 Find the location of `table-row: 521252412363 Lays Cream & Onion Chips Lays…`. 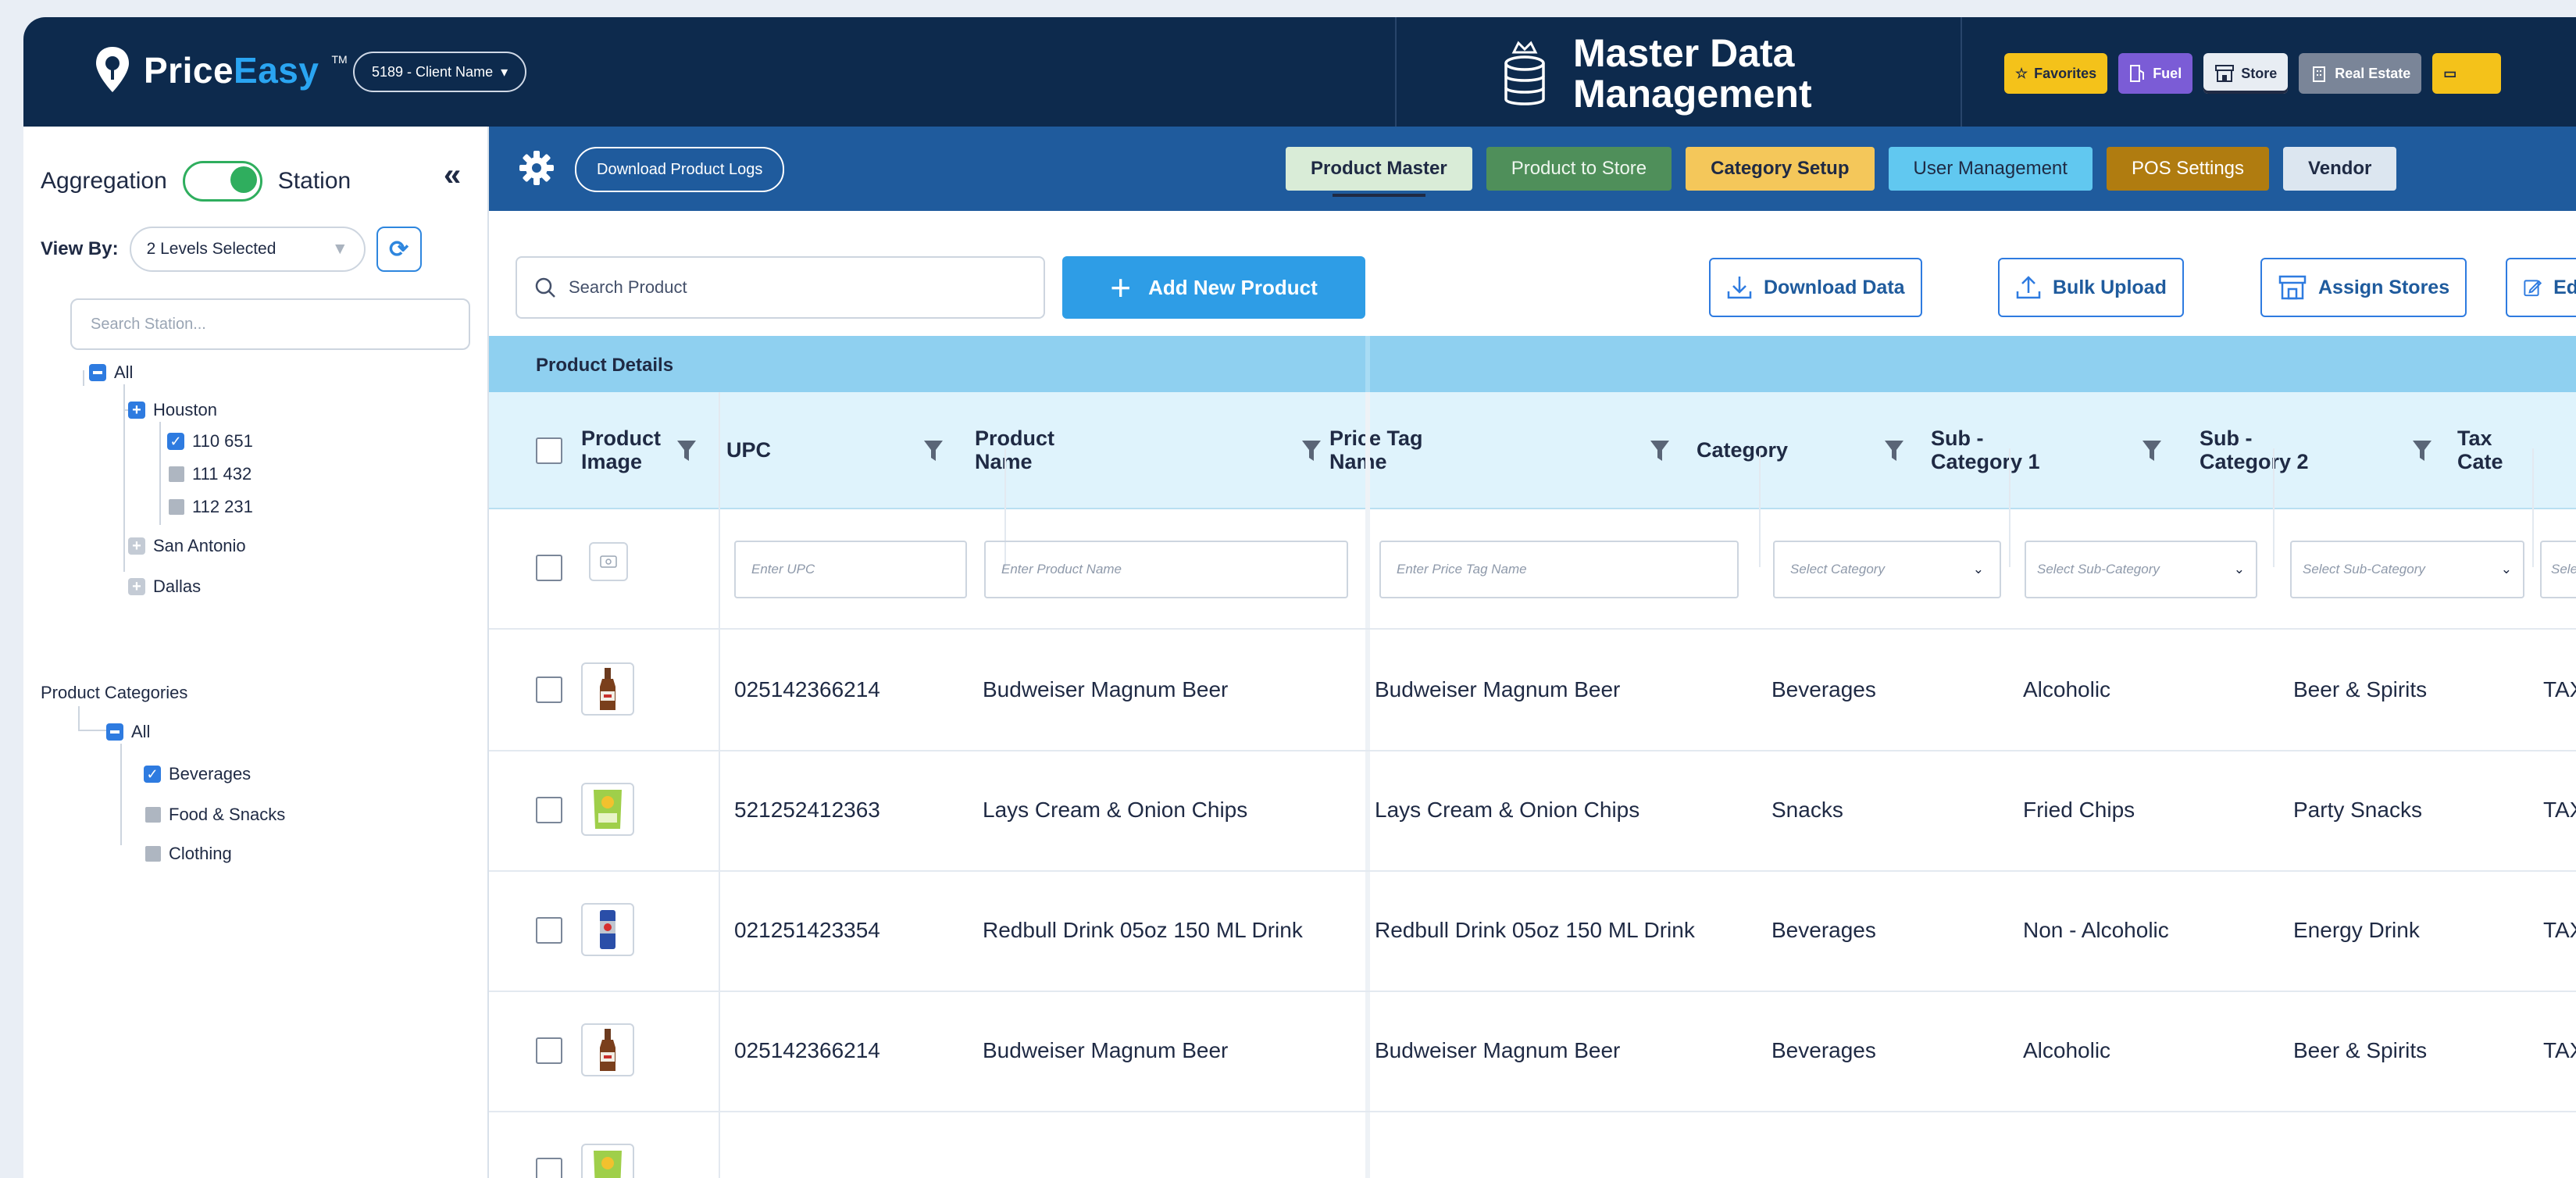

table-row: 521252412363 Lays Cream & Onion Chips Lays… is located at coordinates (1532, 811).